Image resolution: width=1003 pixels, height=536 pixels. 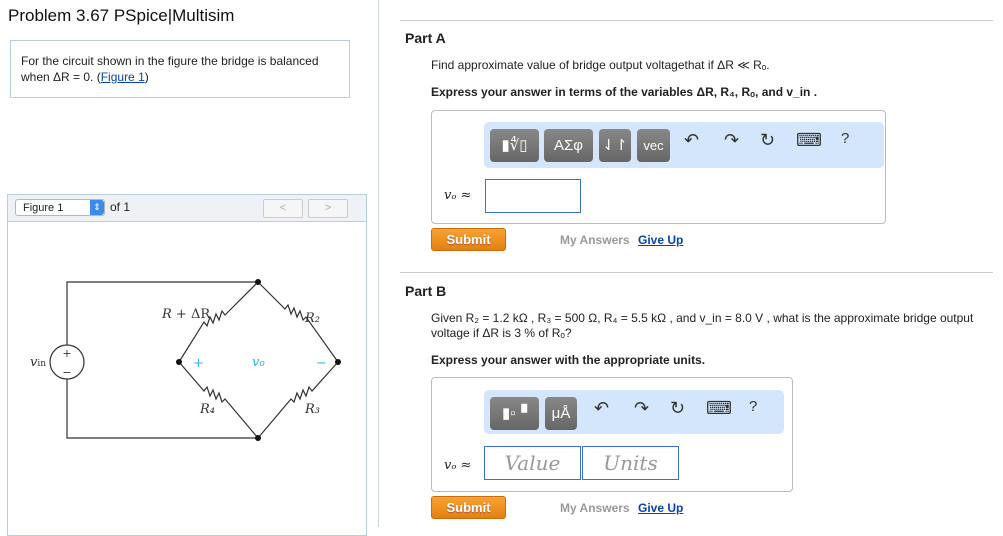 I want to click on value-input: Value, so click(x=532, y=463).